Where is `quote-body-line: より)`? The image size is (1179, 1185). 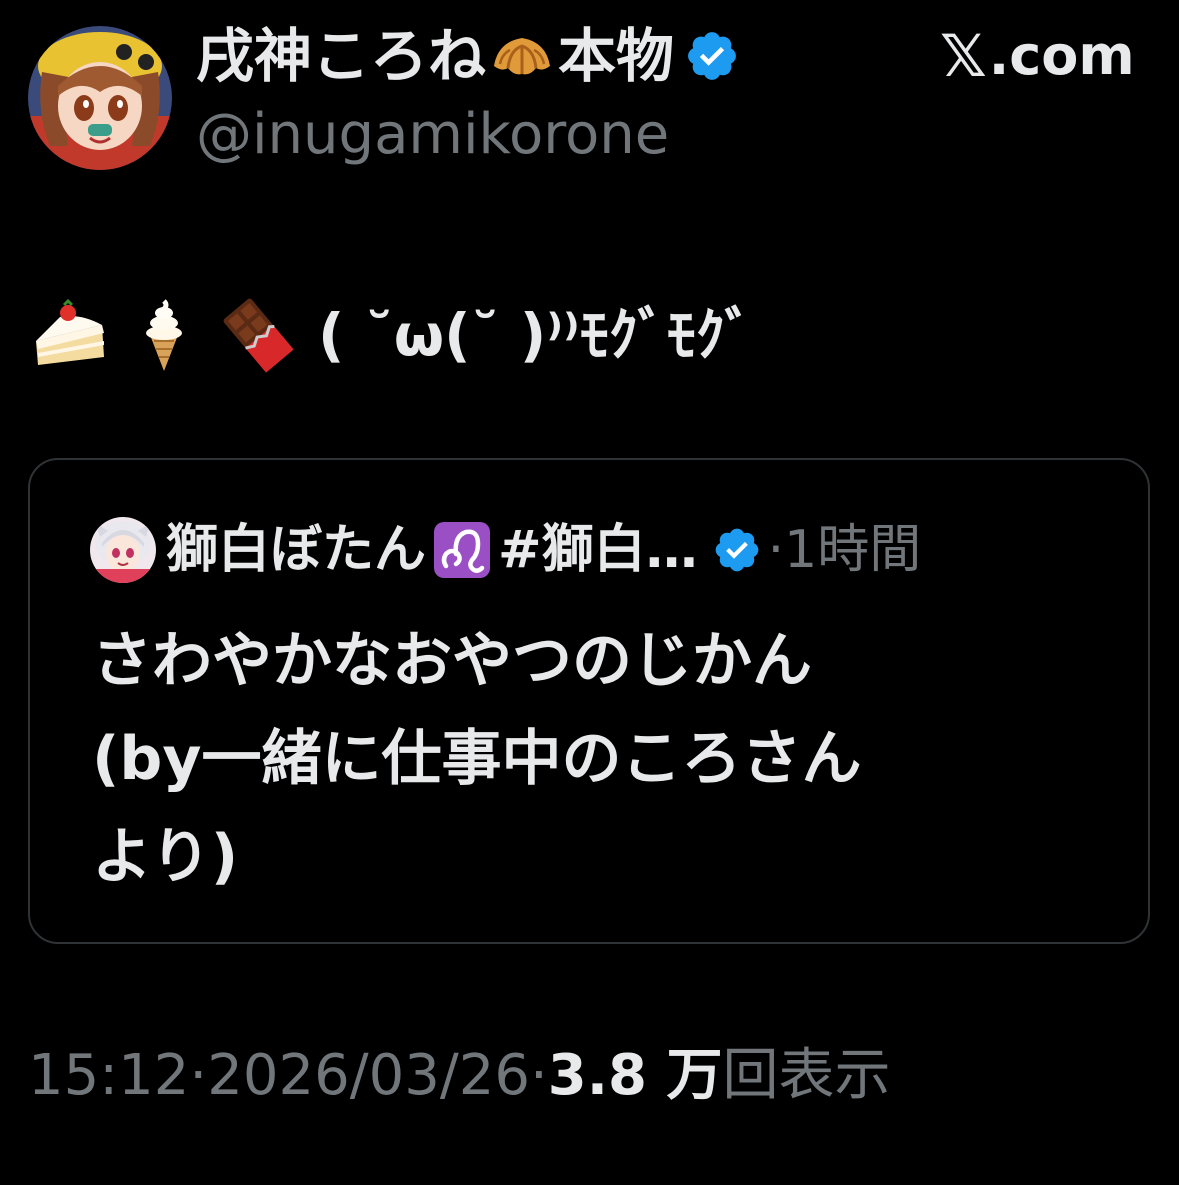
quote-body-line: より) is located at coordinates (165, 857).